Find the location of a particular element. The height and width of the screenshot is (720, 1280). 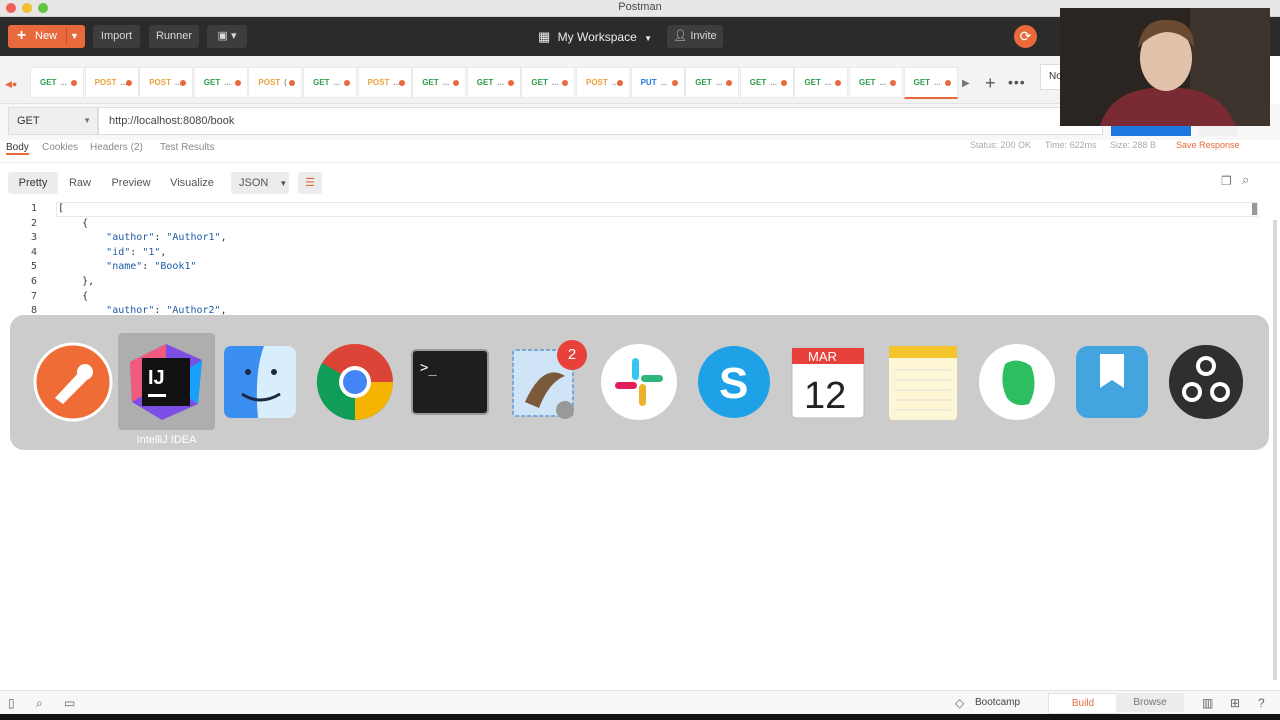

tab-scroll-right-icon: ▶ is located at coordinates (966, 83).